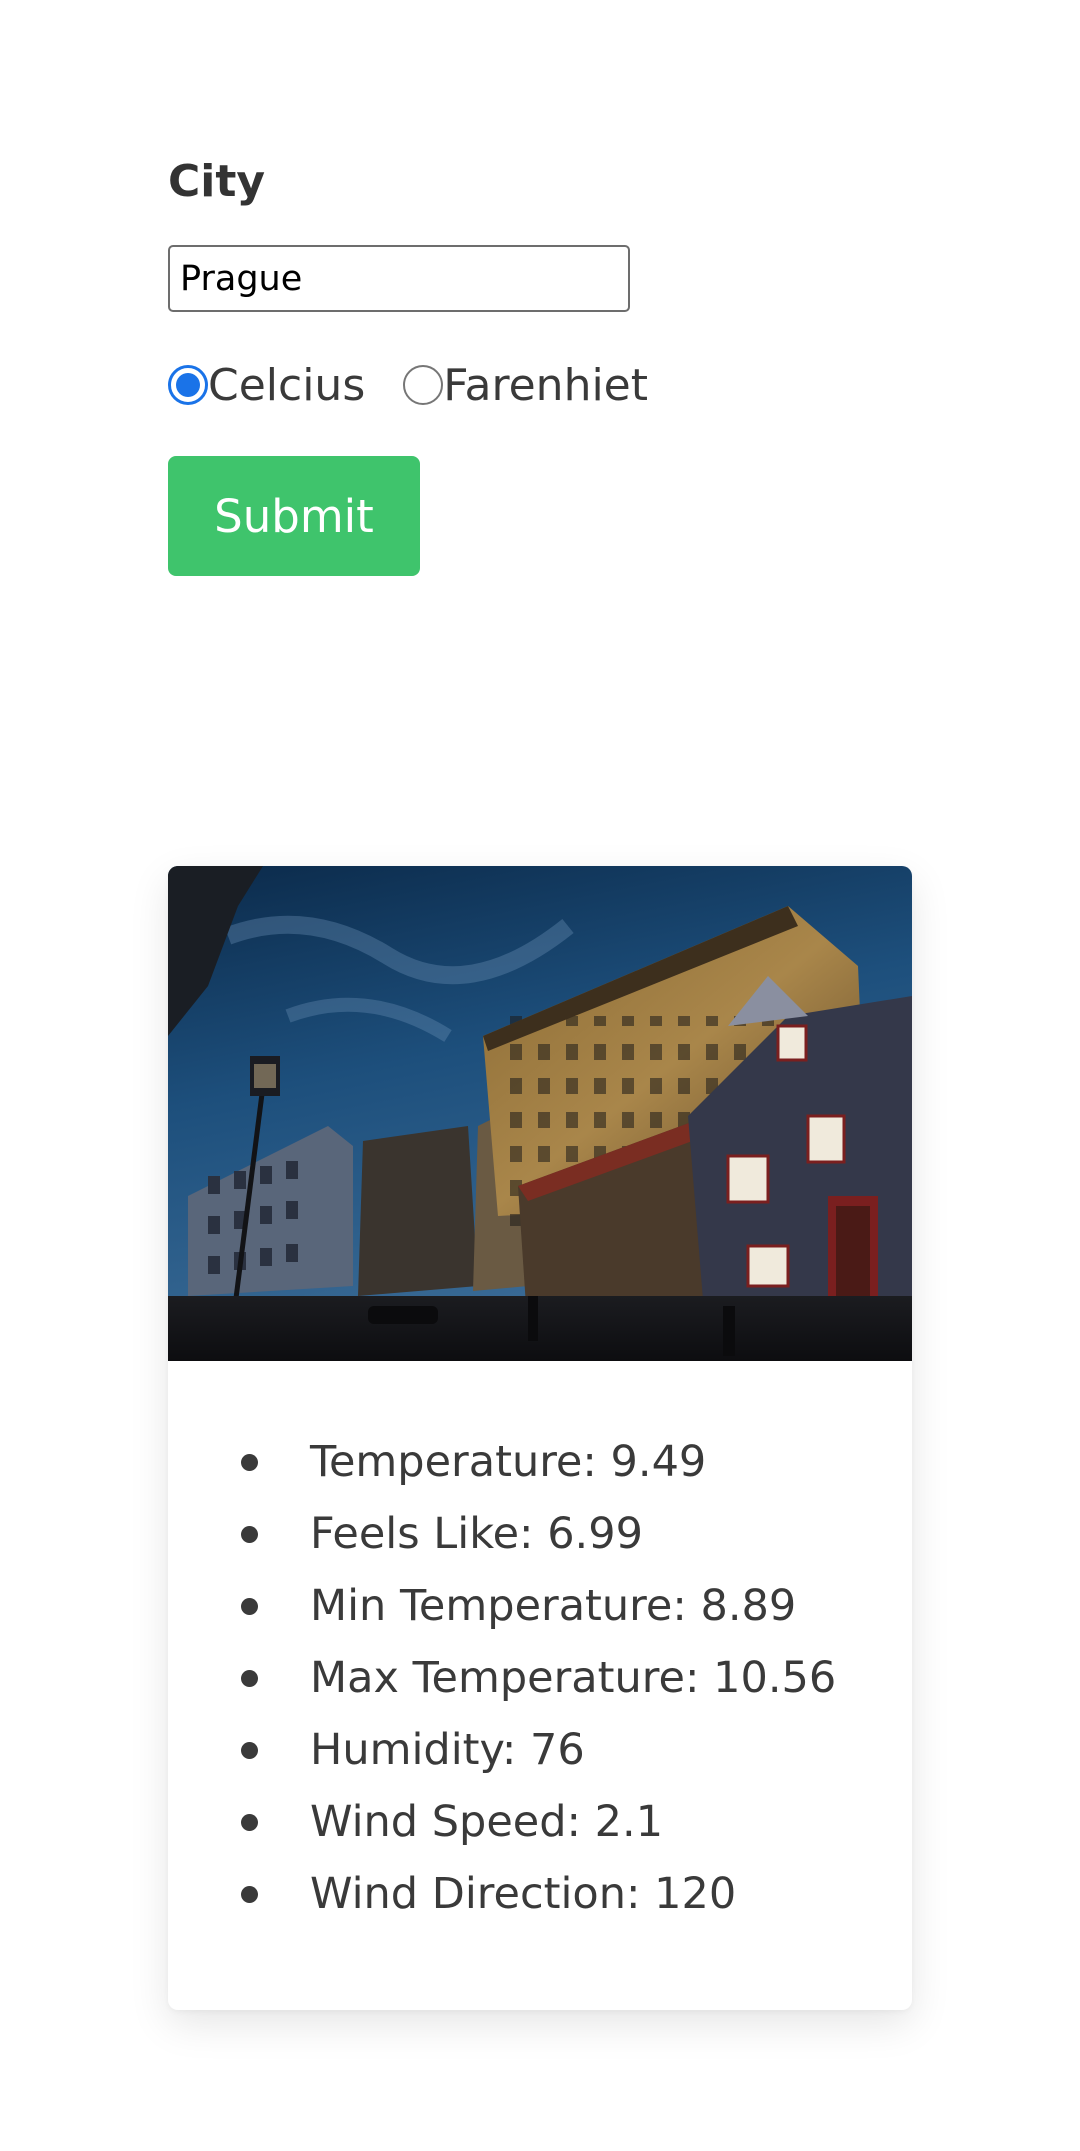  I want to click on stat-max-temperature: Max Temperature: 10.56, so click(540, 1678).